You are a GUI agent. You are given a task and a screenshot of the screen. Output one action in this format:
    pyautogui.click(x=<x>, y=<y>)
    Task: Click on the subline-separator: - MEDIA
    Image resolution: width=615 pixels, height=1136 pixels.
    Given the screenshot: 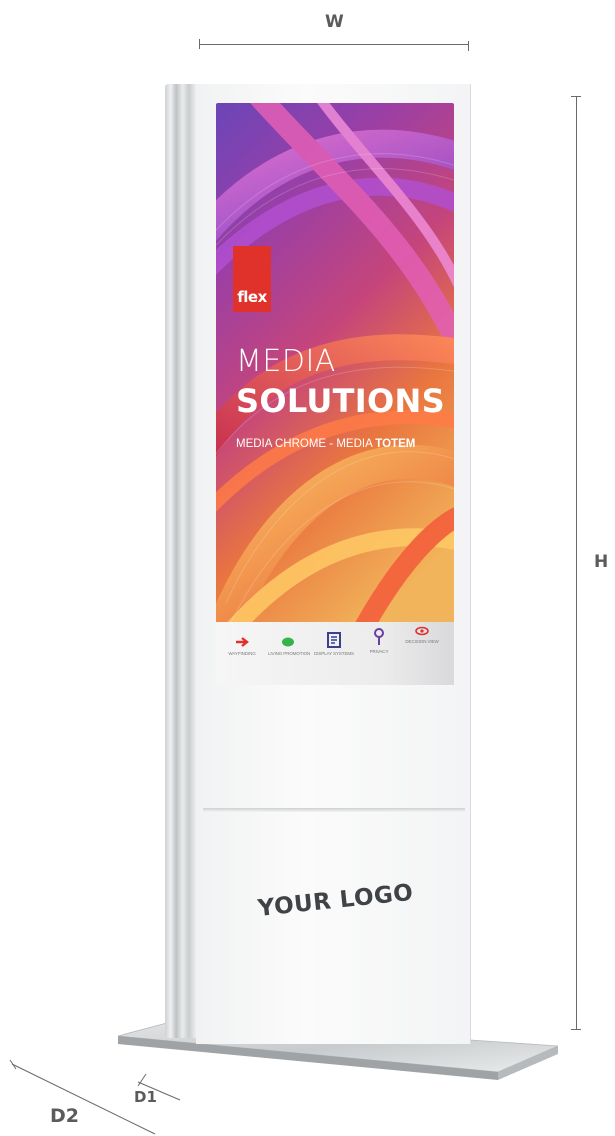 What is the action you would take?
    pyautogui.click(x=351, y=444)
    